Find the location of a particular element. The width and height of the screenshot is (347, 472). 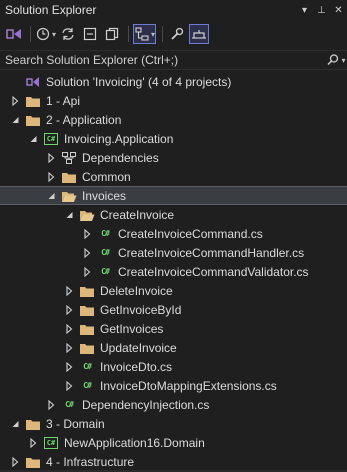

search-bar: ▾ is located at coordinates (173, 60).